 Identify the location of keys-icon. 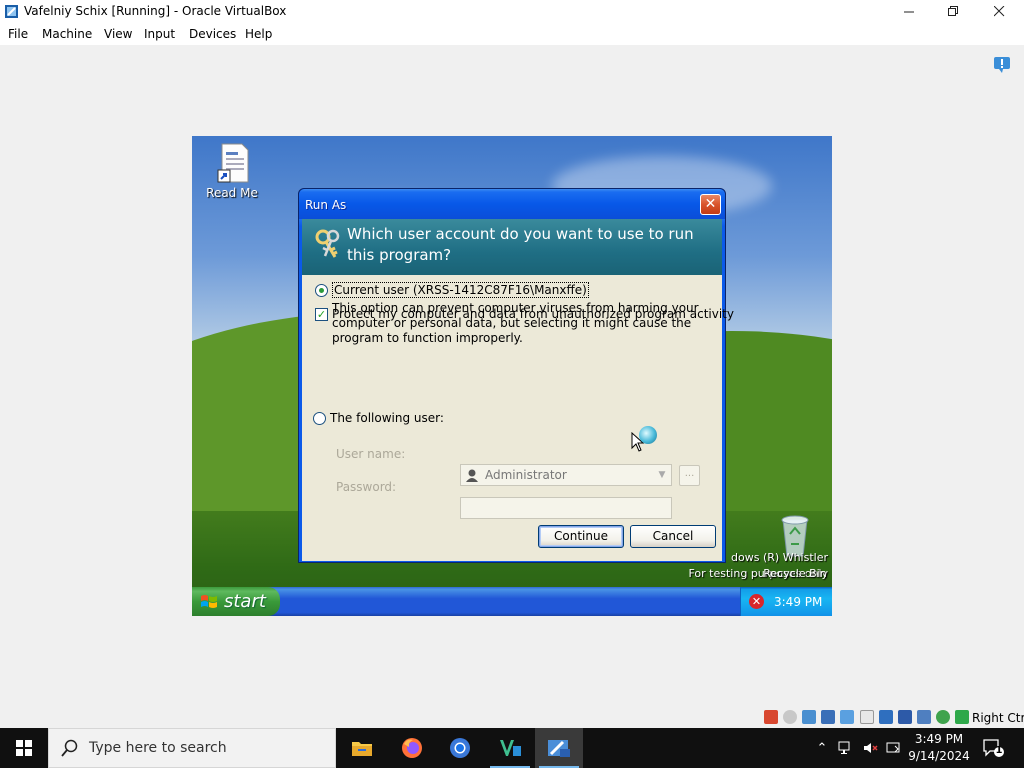
(327, 243).